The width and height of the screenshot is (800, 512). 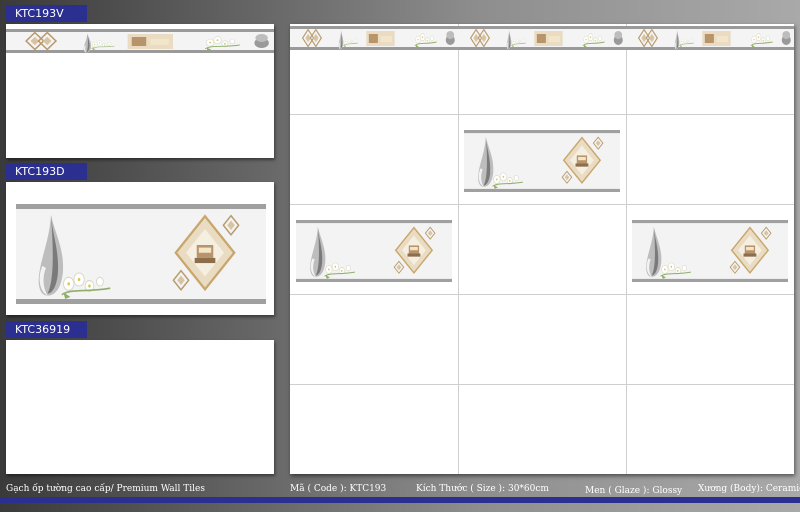 I want to click on footer-body: Xương (Body): Ceramic, so click(x=749, y=489).